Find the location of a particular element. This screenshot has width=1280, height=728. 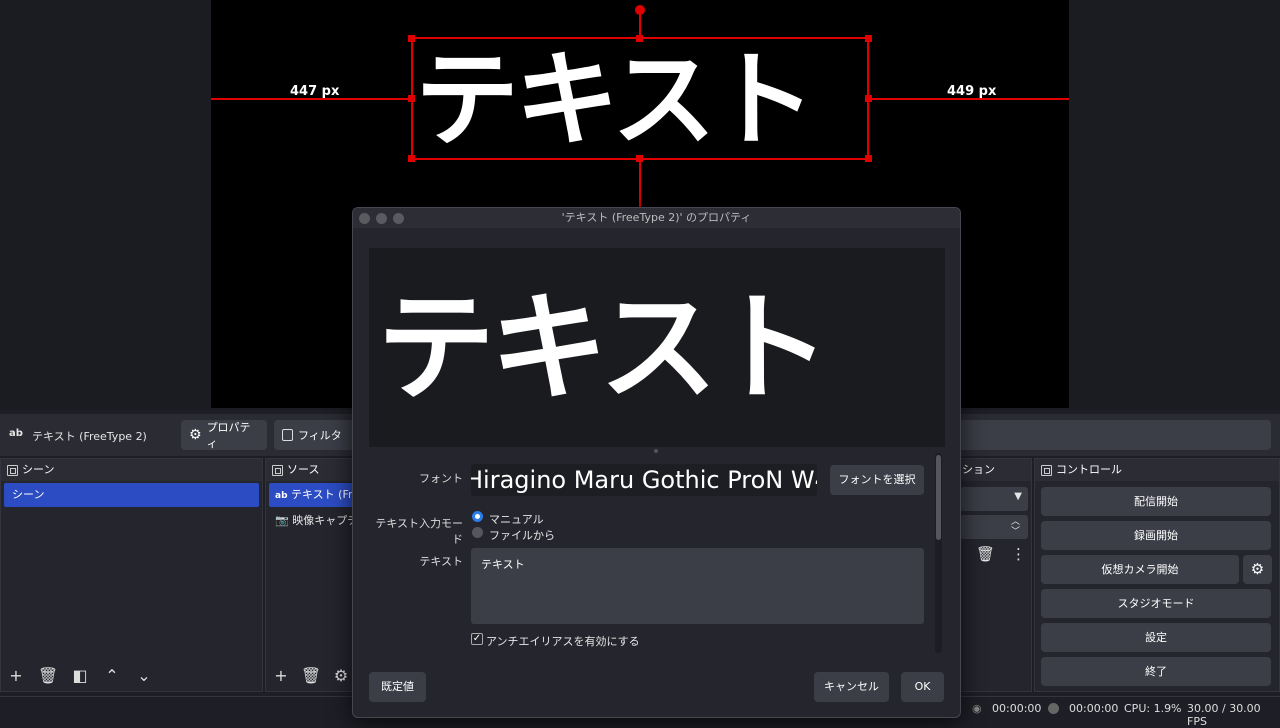

left-distance-label: 447 px is located at coordinates (315, 91).